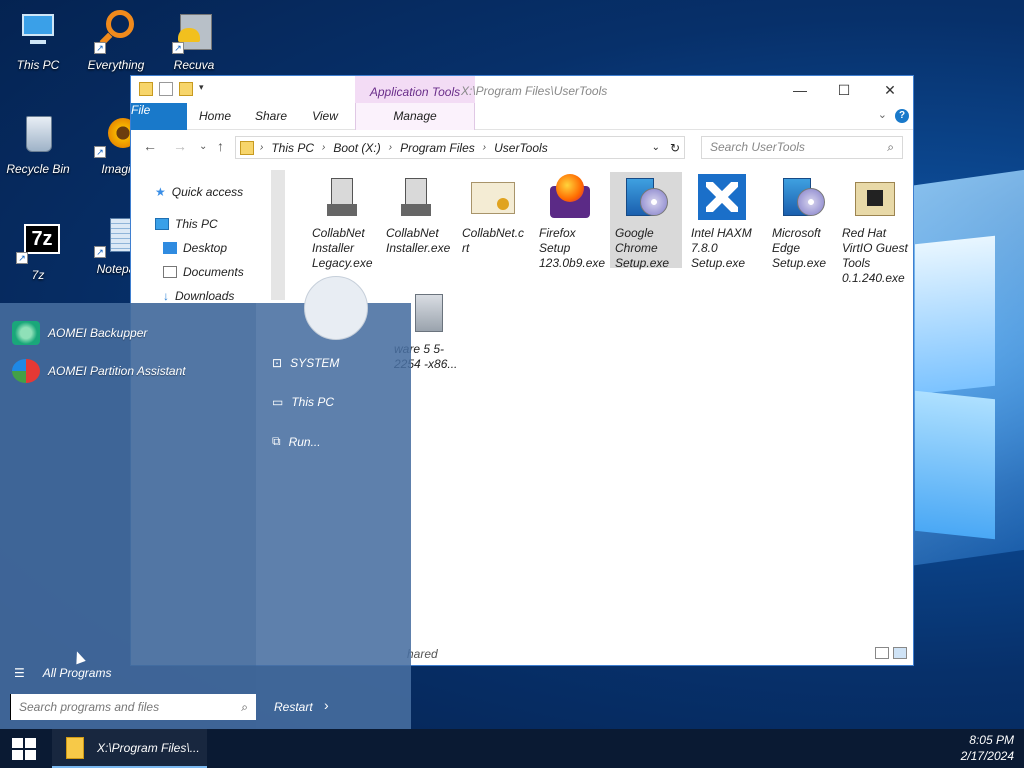 The width and height of the screenshot is (1024, 768). Describe the element at coordinates (875, 229) in the screenshot. I see `file-item: Red Hat VirtIO Guest Tools 0.1.240.exe` at that location.